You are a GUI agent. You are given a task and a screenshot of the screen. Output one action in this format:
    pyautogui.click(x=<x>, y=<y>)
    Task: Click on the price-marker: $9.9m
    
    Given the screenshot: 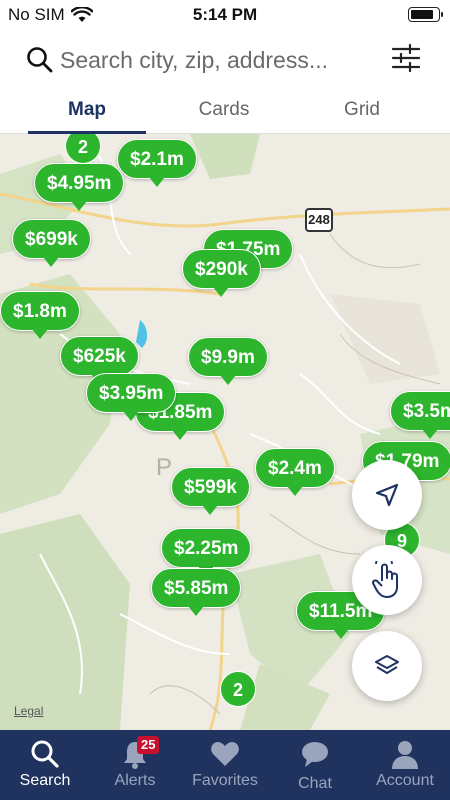 What is the action you would take?
    pyautogui.click(x=228, y=361)
    